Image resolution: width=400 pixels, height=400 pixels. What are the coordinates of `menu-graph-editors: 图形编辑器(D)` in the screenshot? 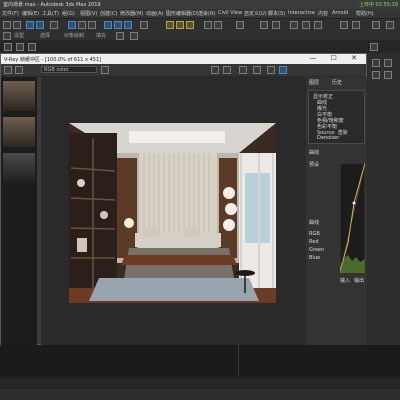 It's located at (182, 13).